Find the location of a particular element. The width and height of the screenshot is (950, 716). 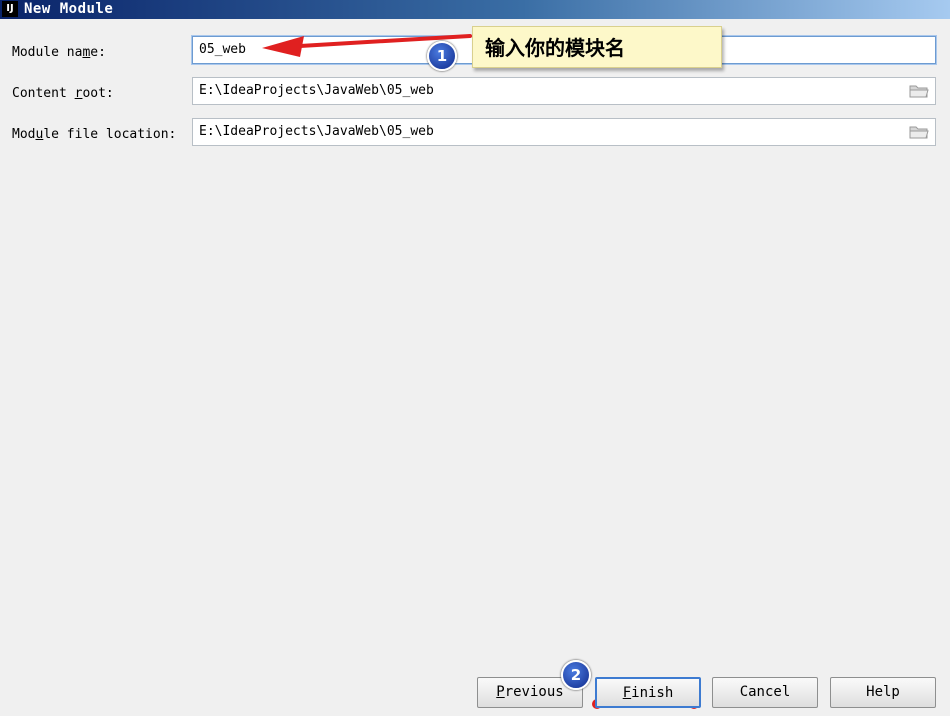

finish-button: Finish is located at coordinates (648, 692).